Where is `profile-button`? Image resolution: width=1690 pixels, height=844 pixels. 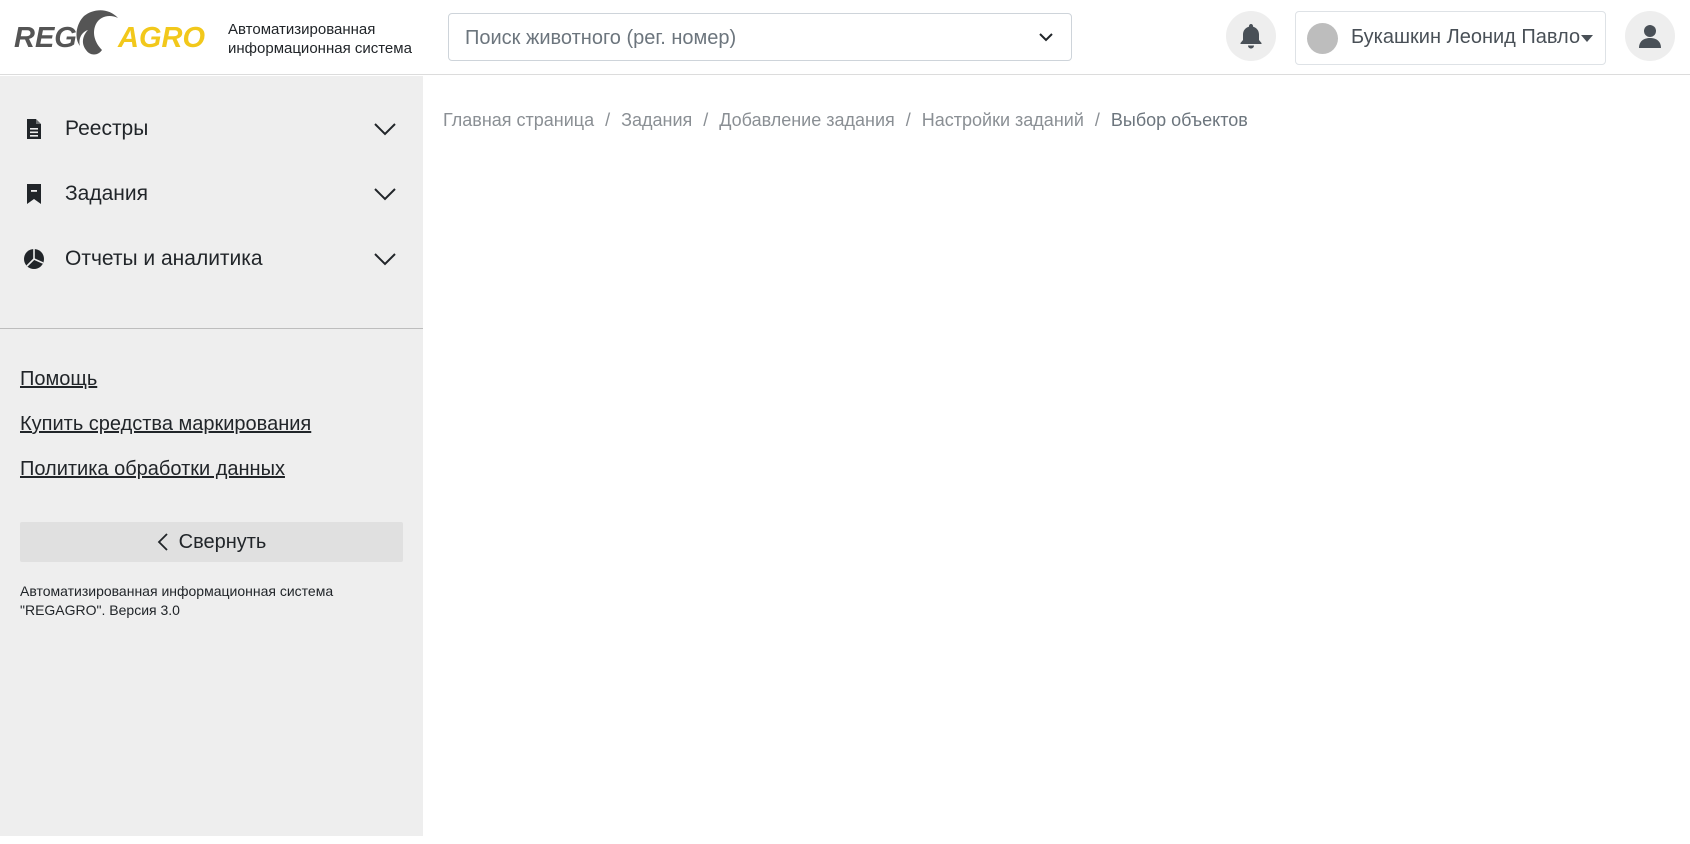 profile-button is located at coordinates (1650, 36).